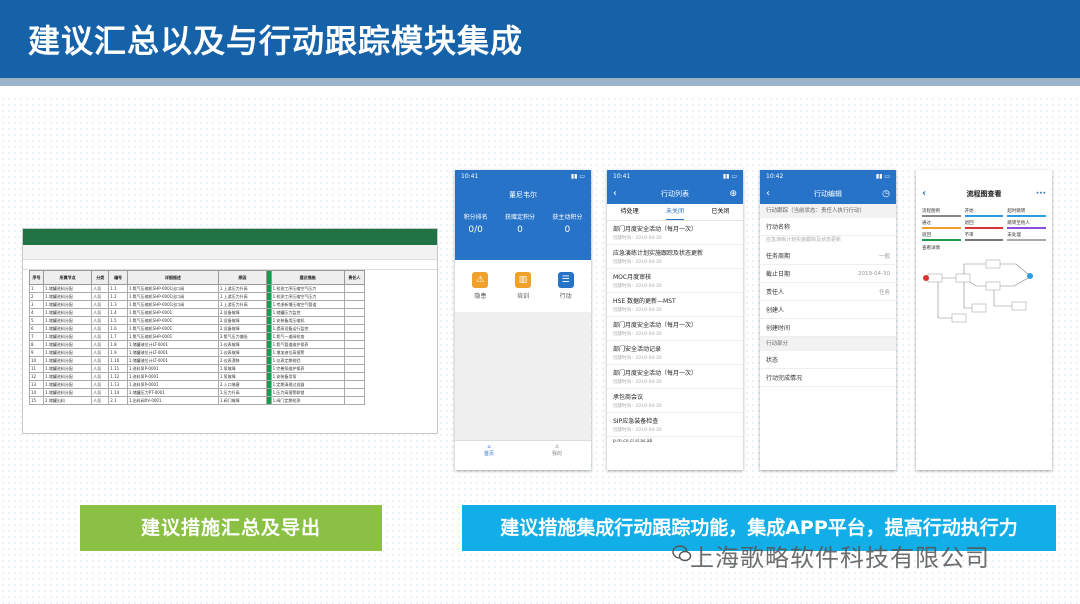  What do you see at coordinates (307, 296) in the screenshot?
I see `table-cell: 1.检测工序压缩空气压力` at bounding box center [307, 296].